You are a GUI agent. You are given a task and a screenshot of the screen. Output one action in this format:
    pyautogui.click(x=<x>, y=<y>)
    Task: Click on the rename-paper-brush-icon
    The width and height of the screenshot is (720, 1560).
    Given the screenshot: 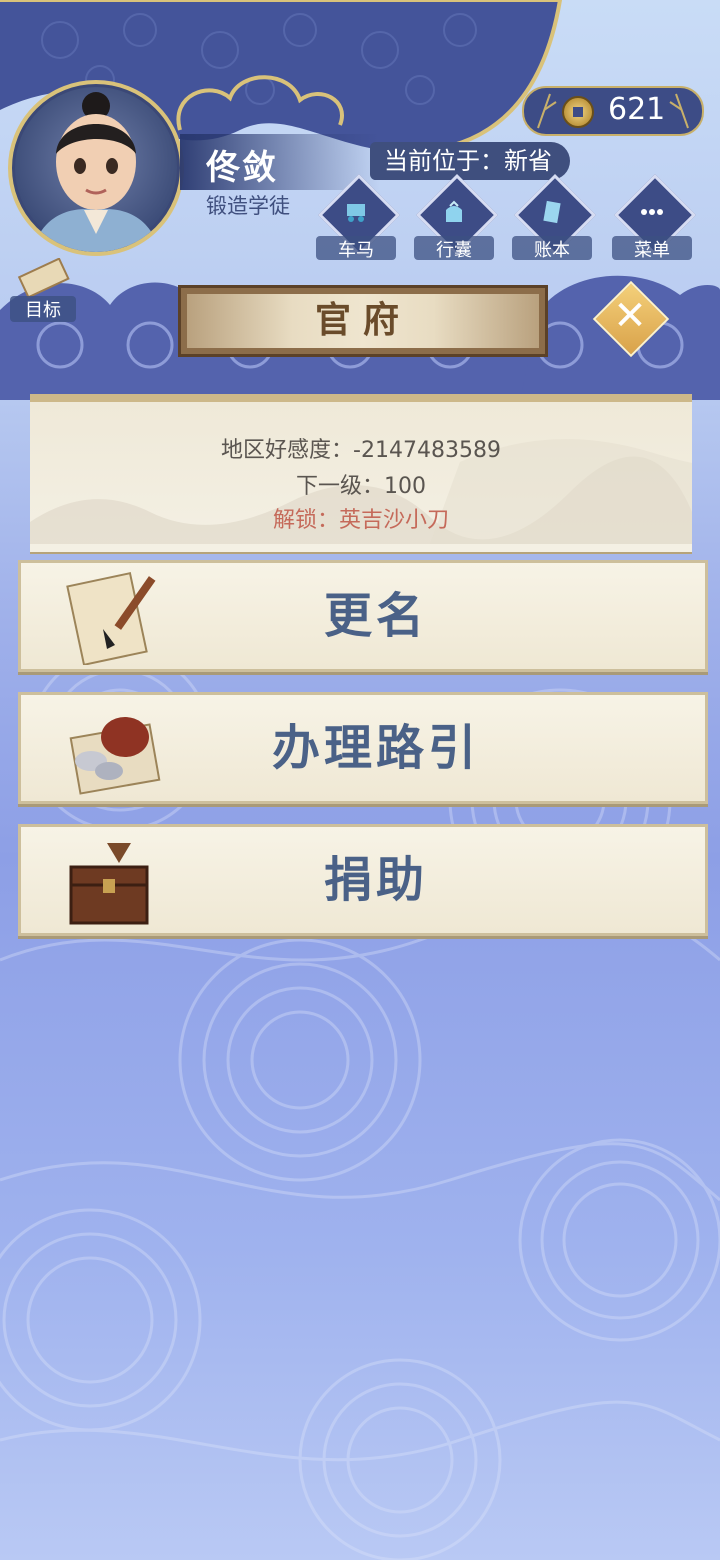 What is the action you would take?
    pyautogui.click(x=111, y=618)
    